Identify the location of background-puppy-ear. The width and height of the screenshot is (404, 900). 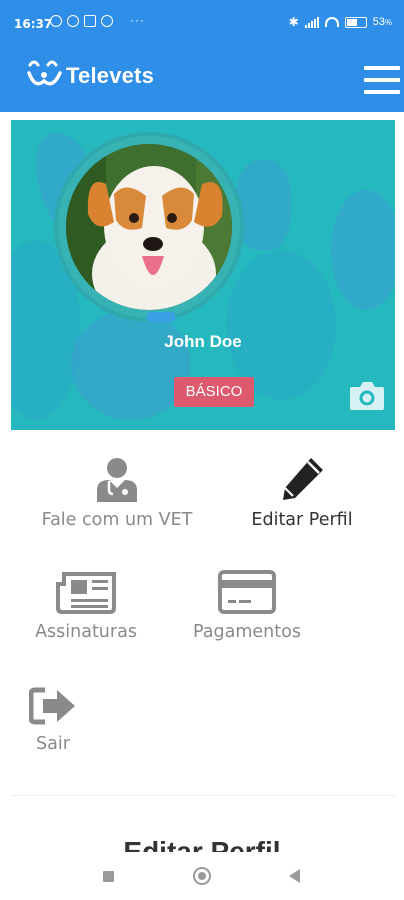
(263, 205).